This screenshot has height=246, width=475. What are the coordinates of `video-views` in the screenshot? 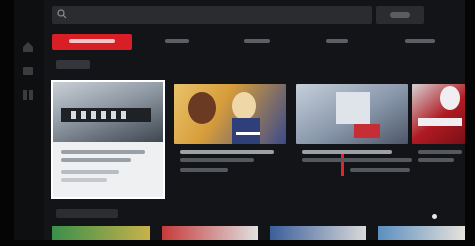 It's located at (84, 180).